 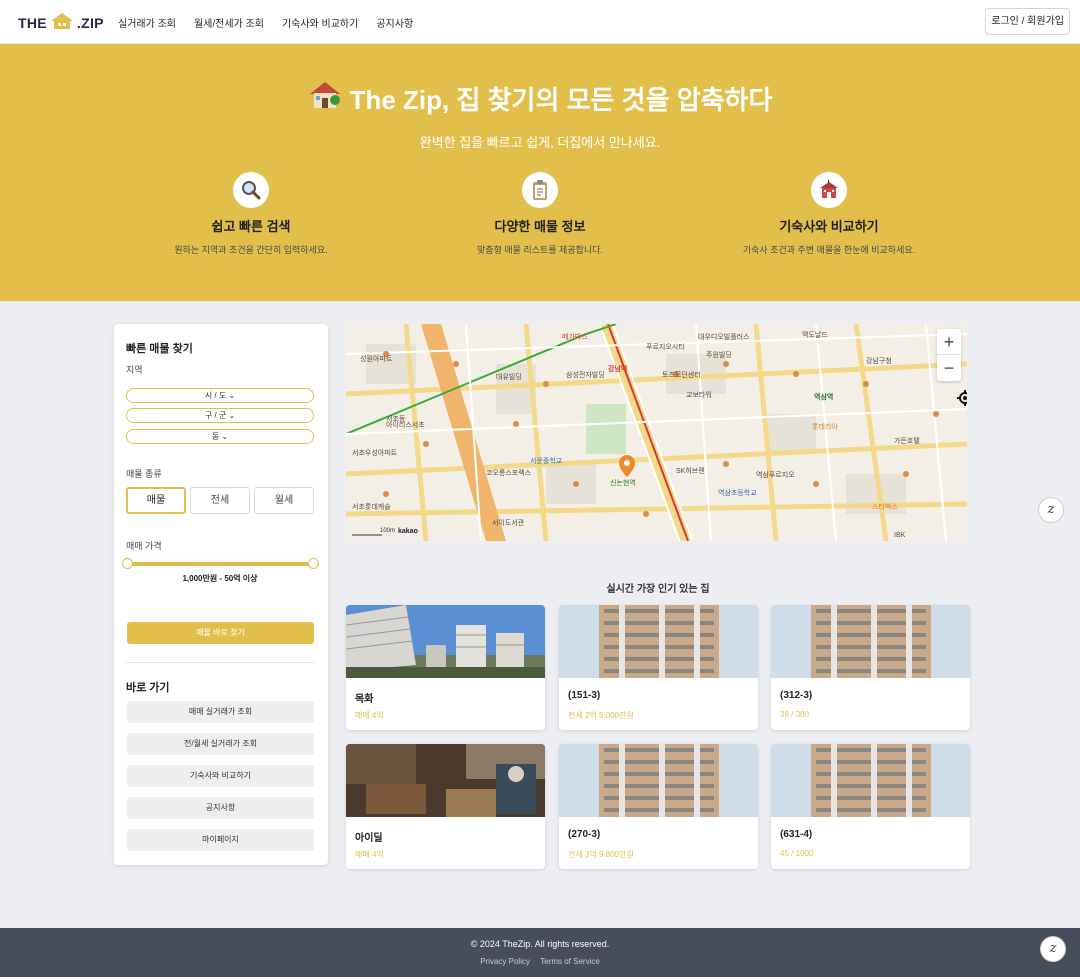 What do you see at coordinates (405, 425) in the screenshot?
I see `map-label: 아이리스서초` at bounding box center [405, 425].